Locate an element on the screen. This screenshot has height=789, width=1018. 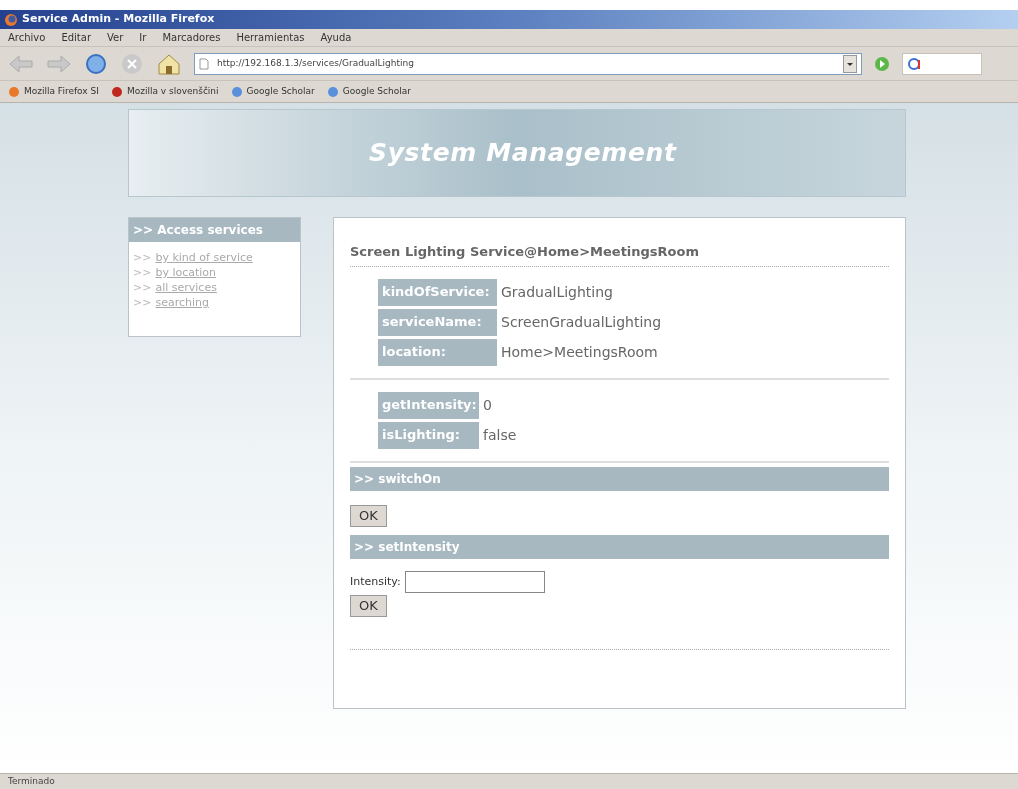
bookmark-item: Mozilla v slovenščini is located at coordinates (164, 91).